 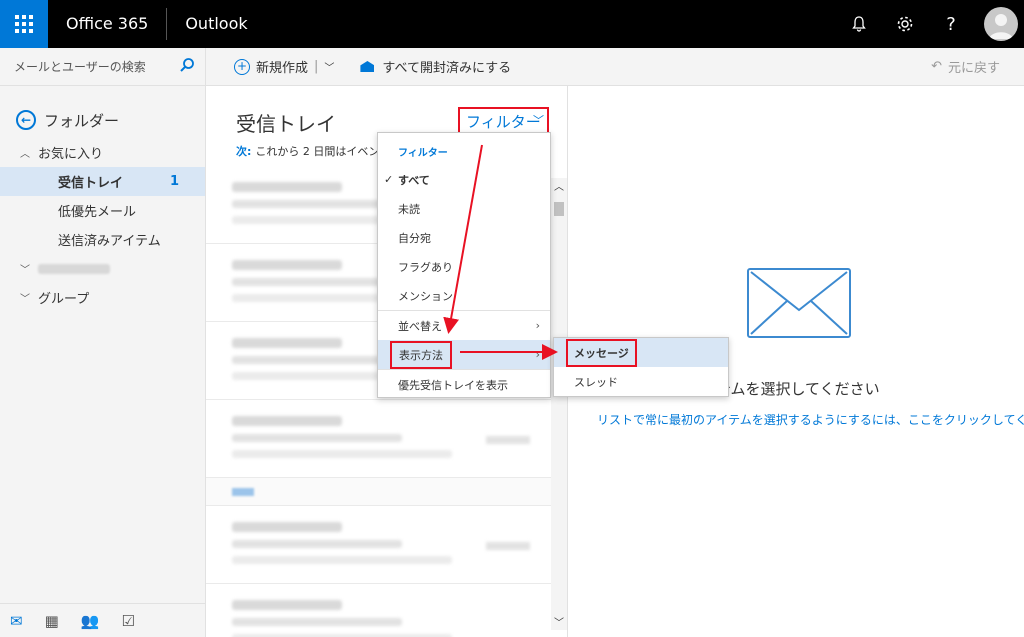 What do you see at coordinates (447, 68) in the screenshot?
I see `mark-all-read-label: すべて開封済みにする` at bounding box center [447, 68].